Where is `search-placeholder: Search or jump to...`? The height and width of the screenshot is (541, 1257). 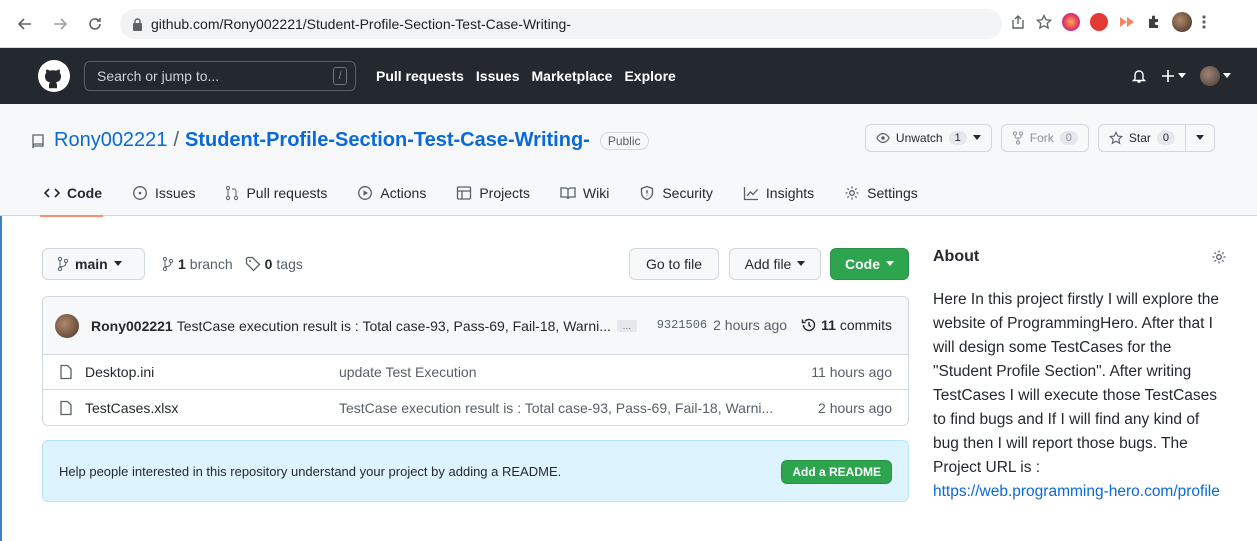 search-placeholder: Search or jump to... is located at coordinates (158, 76).